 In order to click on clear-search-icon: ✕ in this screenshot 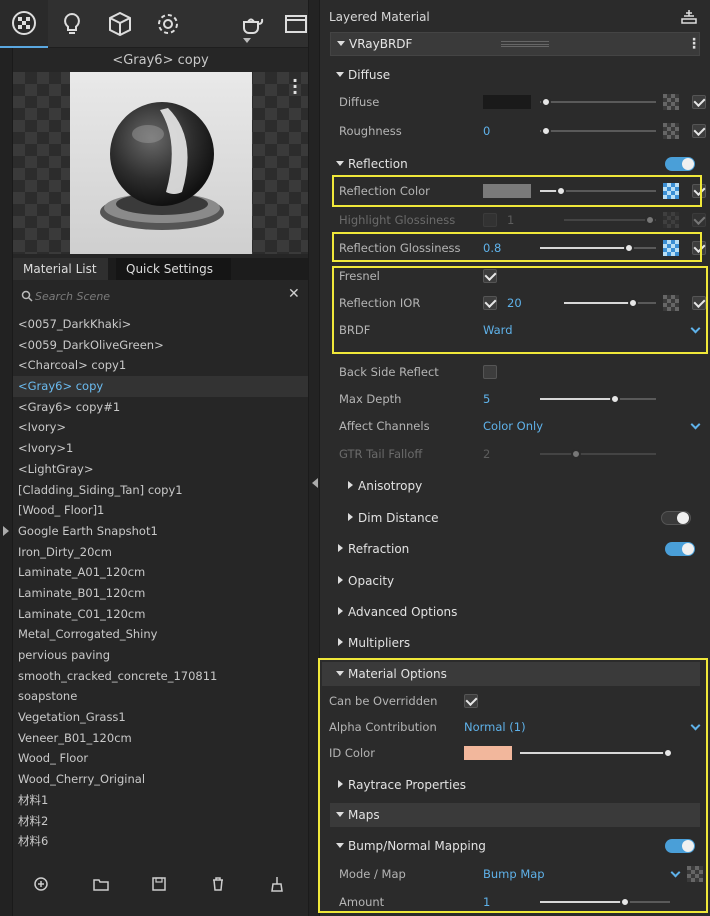, I will do `click(294, 294)`.